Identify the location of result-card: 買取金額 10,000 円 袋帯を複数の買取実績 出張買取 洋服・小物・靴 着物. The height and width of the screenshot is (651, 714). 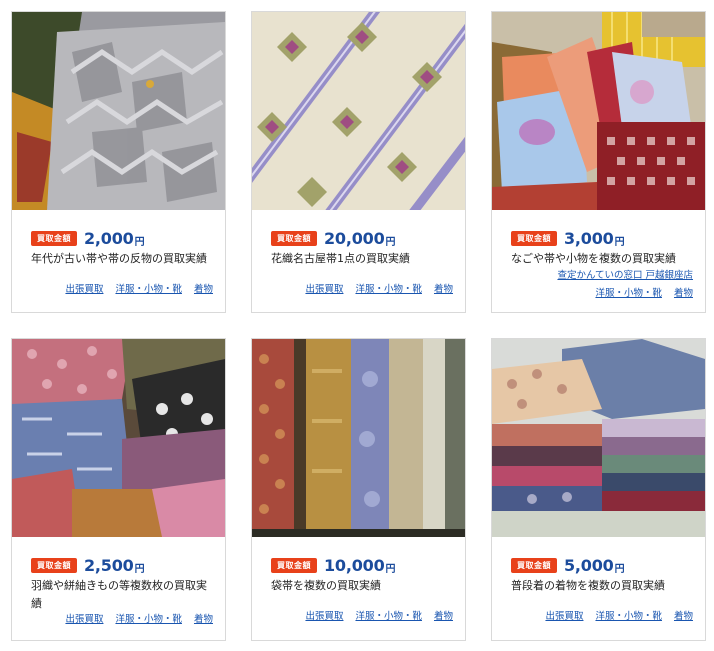
(358, 489).